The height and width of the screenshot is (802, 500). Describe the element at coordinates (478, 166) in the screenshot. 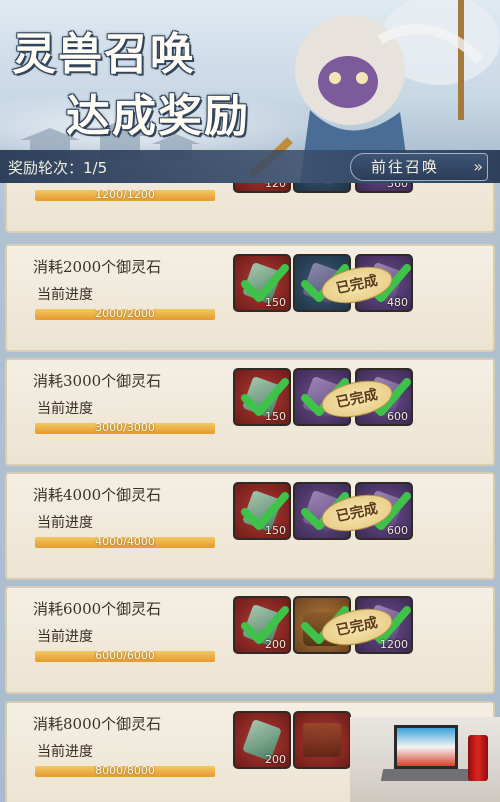

I see `double-chevron-right-icon: »` at that location.